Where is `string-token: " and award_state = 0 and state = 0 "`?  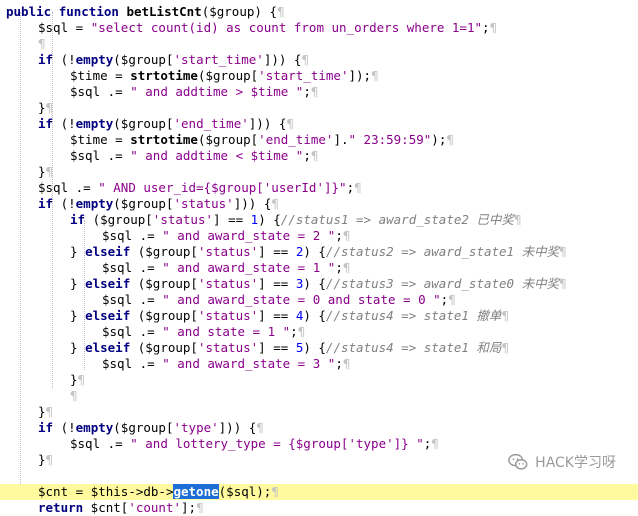
string-token: " and award_state = 0 and state = 0 " is located at coordinates (301, 299).